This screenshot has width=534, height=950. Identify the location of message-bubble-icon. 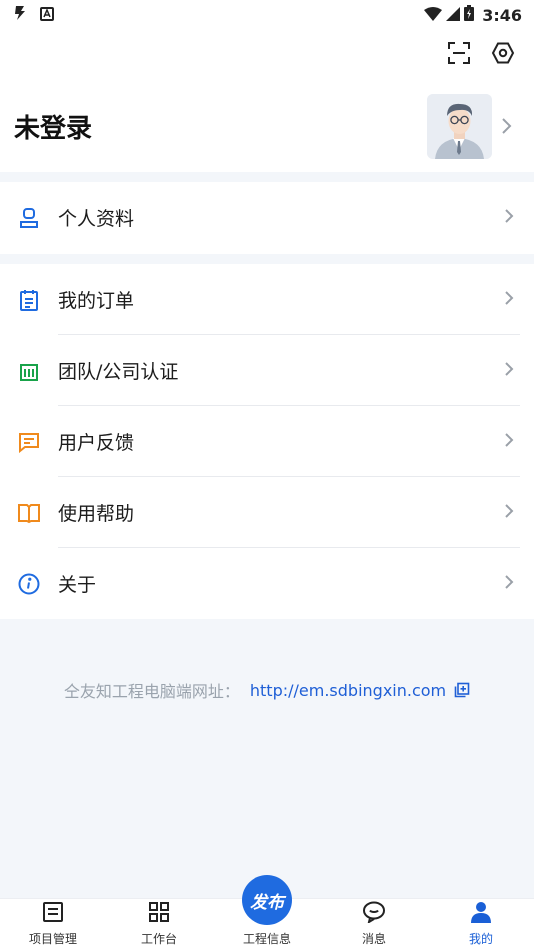
(374, 914).